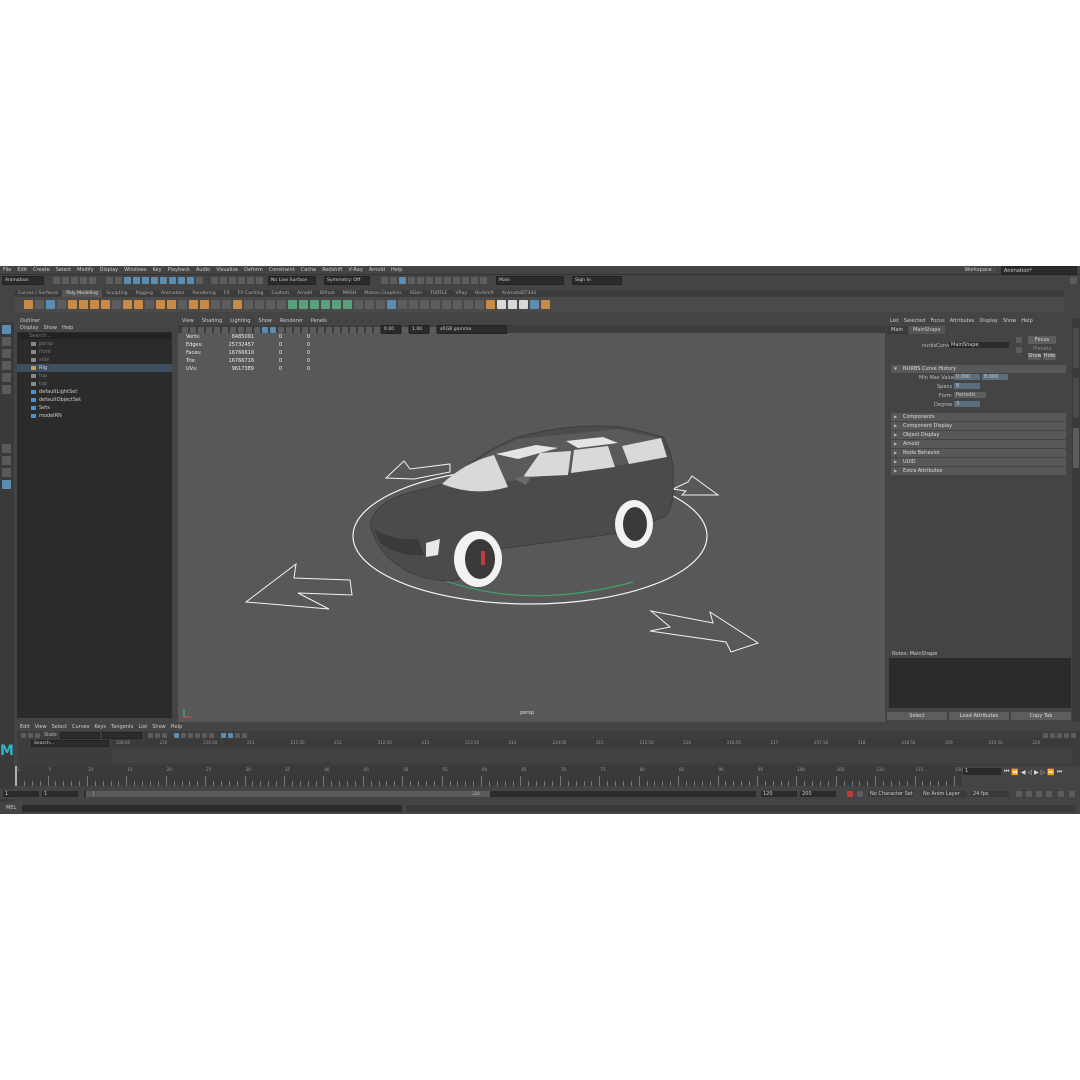 The image size is (1080, 1080). What do you see at coordinates (6, 329) in the screenshot?
I see `select-tool-icon` at bounding box center [6, 329].